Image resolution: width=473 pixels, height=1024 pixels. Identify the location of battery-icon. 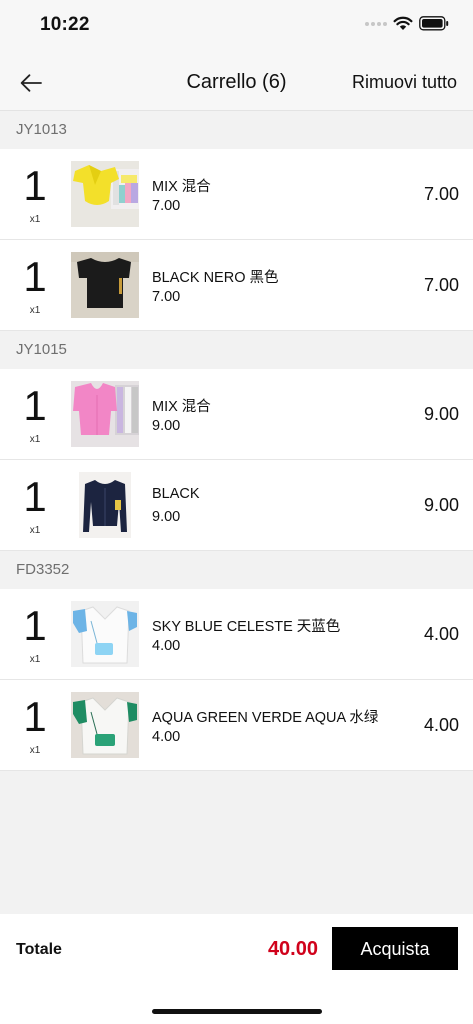
(434, 23).